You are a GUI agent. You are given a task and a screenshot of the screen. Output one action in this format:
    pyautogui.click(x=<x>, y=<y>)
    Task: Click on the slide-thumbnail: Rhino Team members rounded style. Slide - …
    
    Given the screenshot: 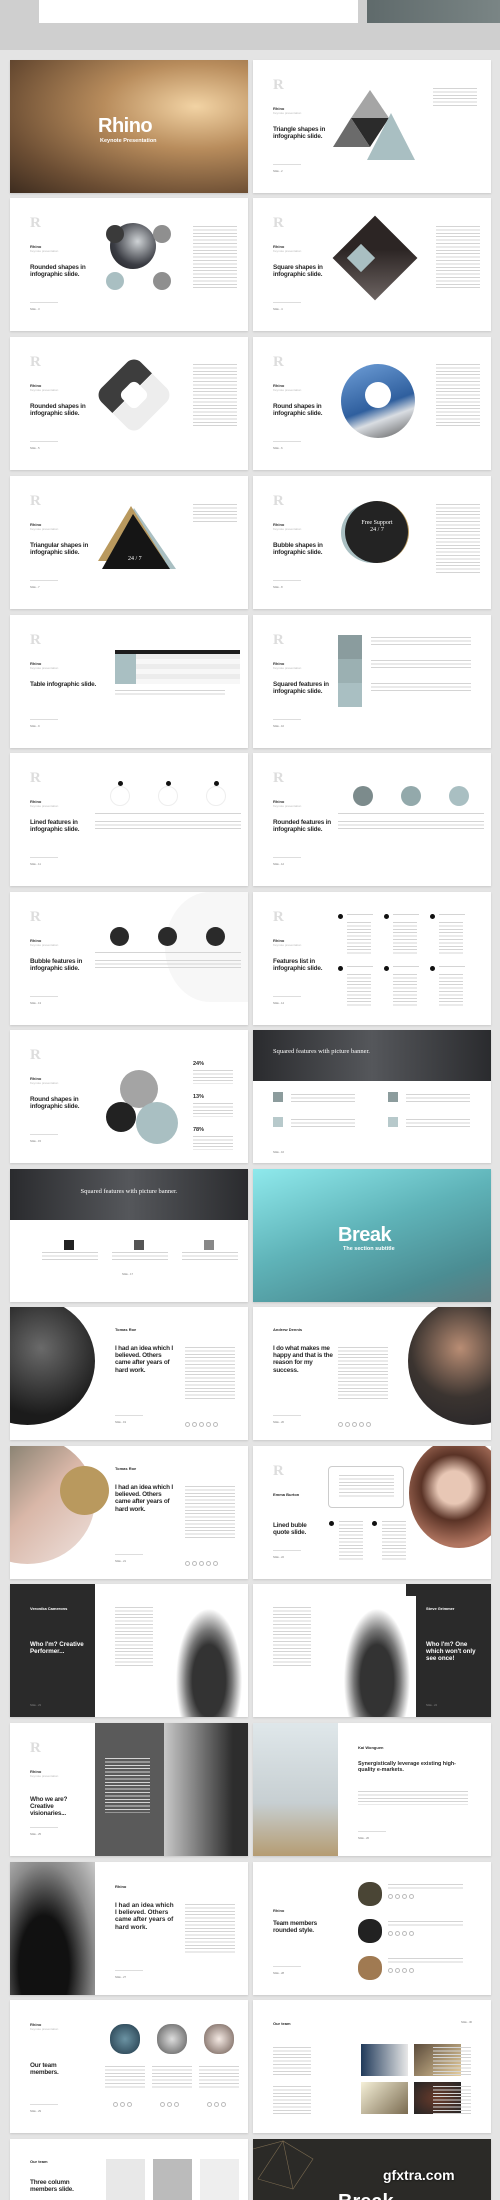 What is the action you would take?
    pyautogui.click(x=372, y=1928)
    